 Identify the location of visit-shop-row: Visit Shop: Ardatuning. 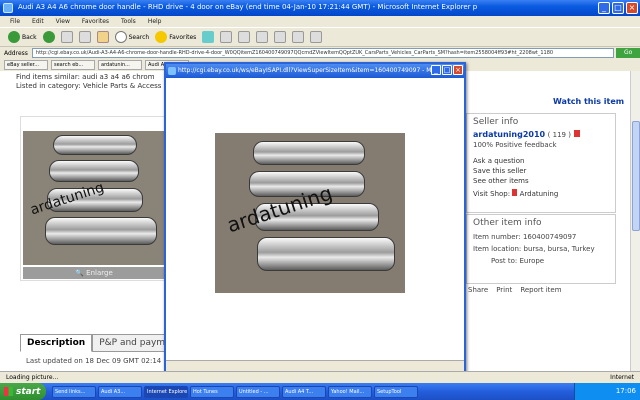
(541, 194).